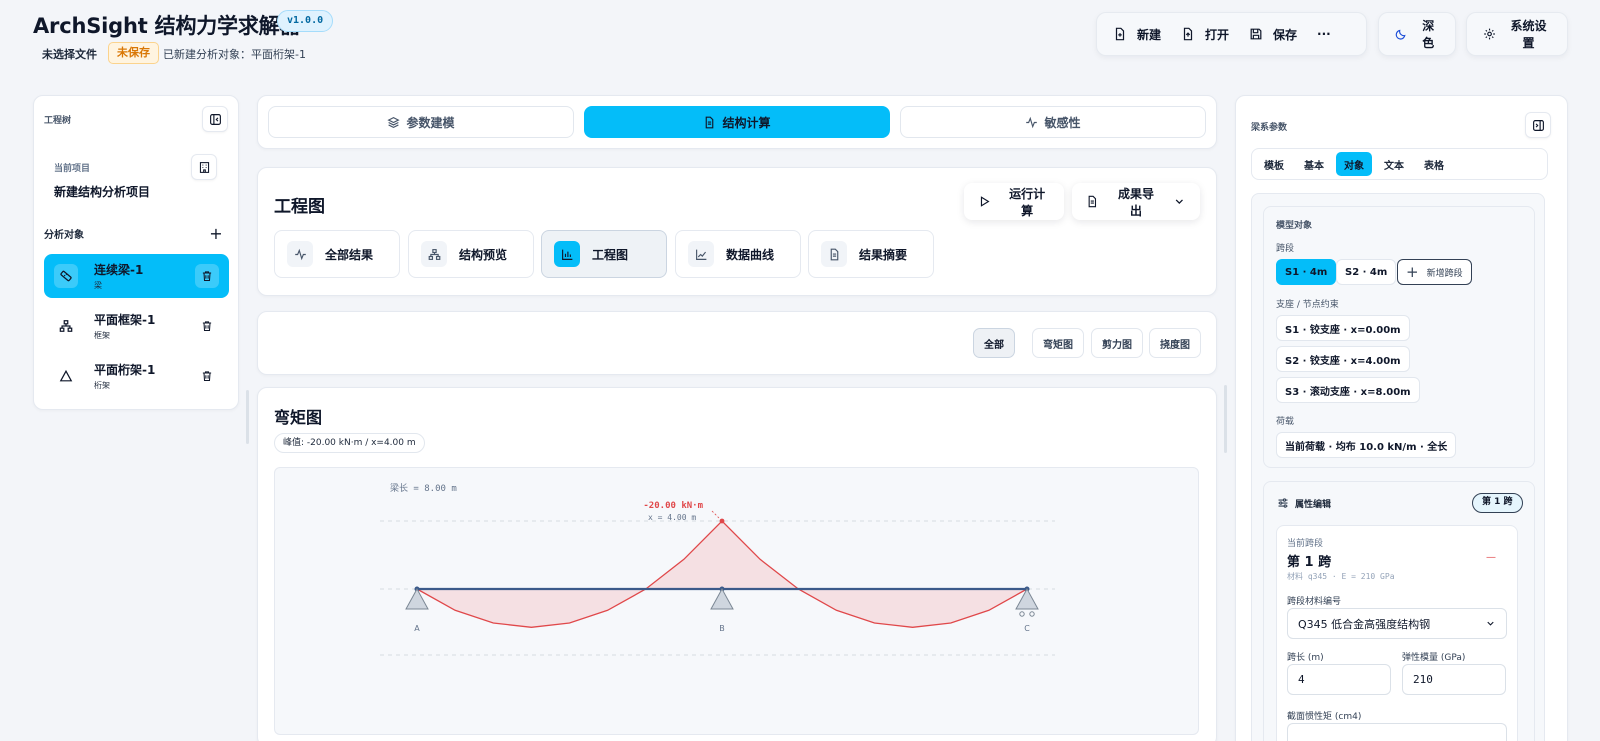  Describe the element at coordinates (1366, 445) in the screenshot. I see `load-chip: 当前荷载 · 均布 10.0 kN/m · 全长` at that location.